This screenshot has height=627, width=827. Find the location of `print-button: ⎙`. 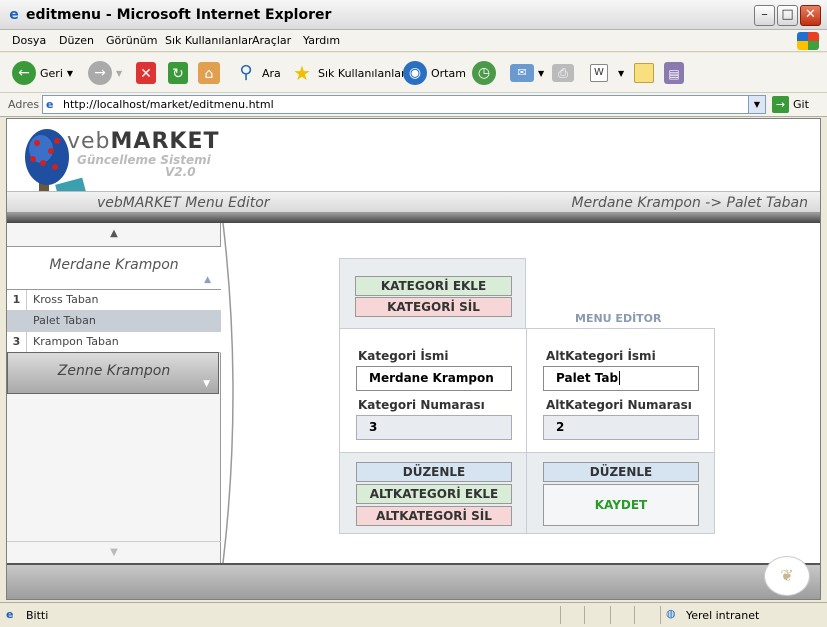

print-button: ⎙ is located at coordinates (563, 73).